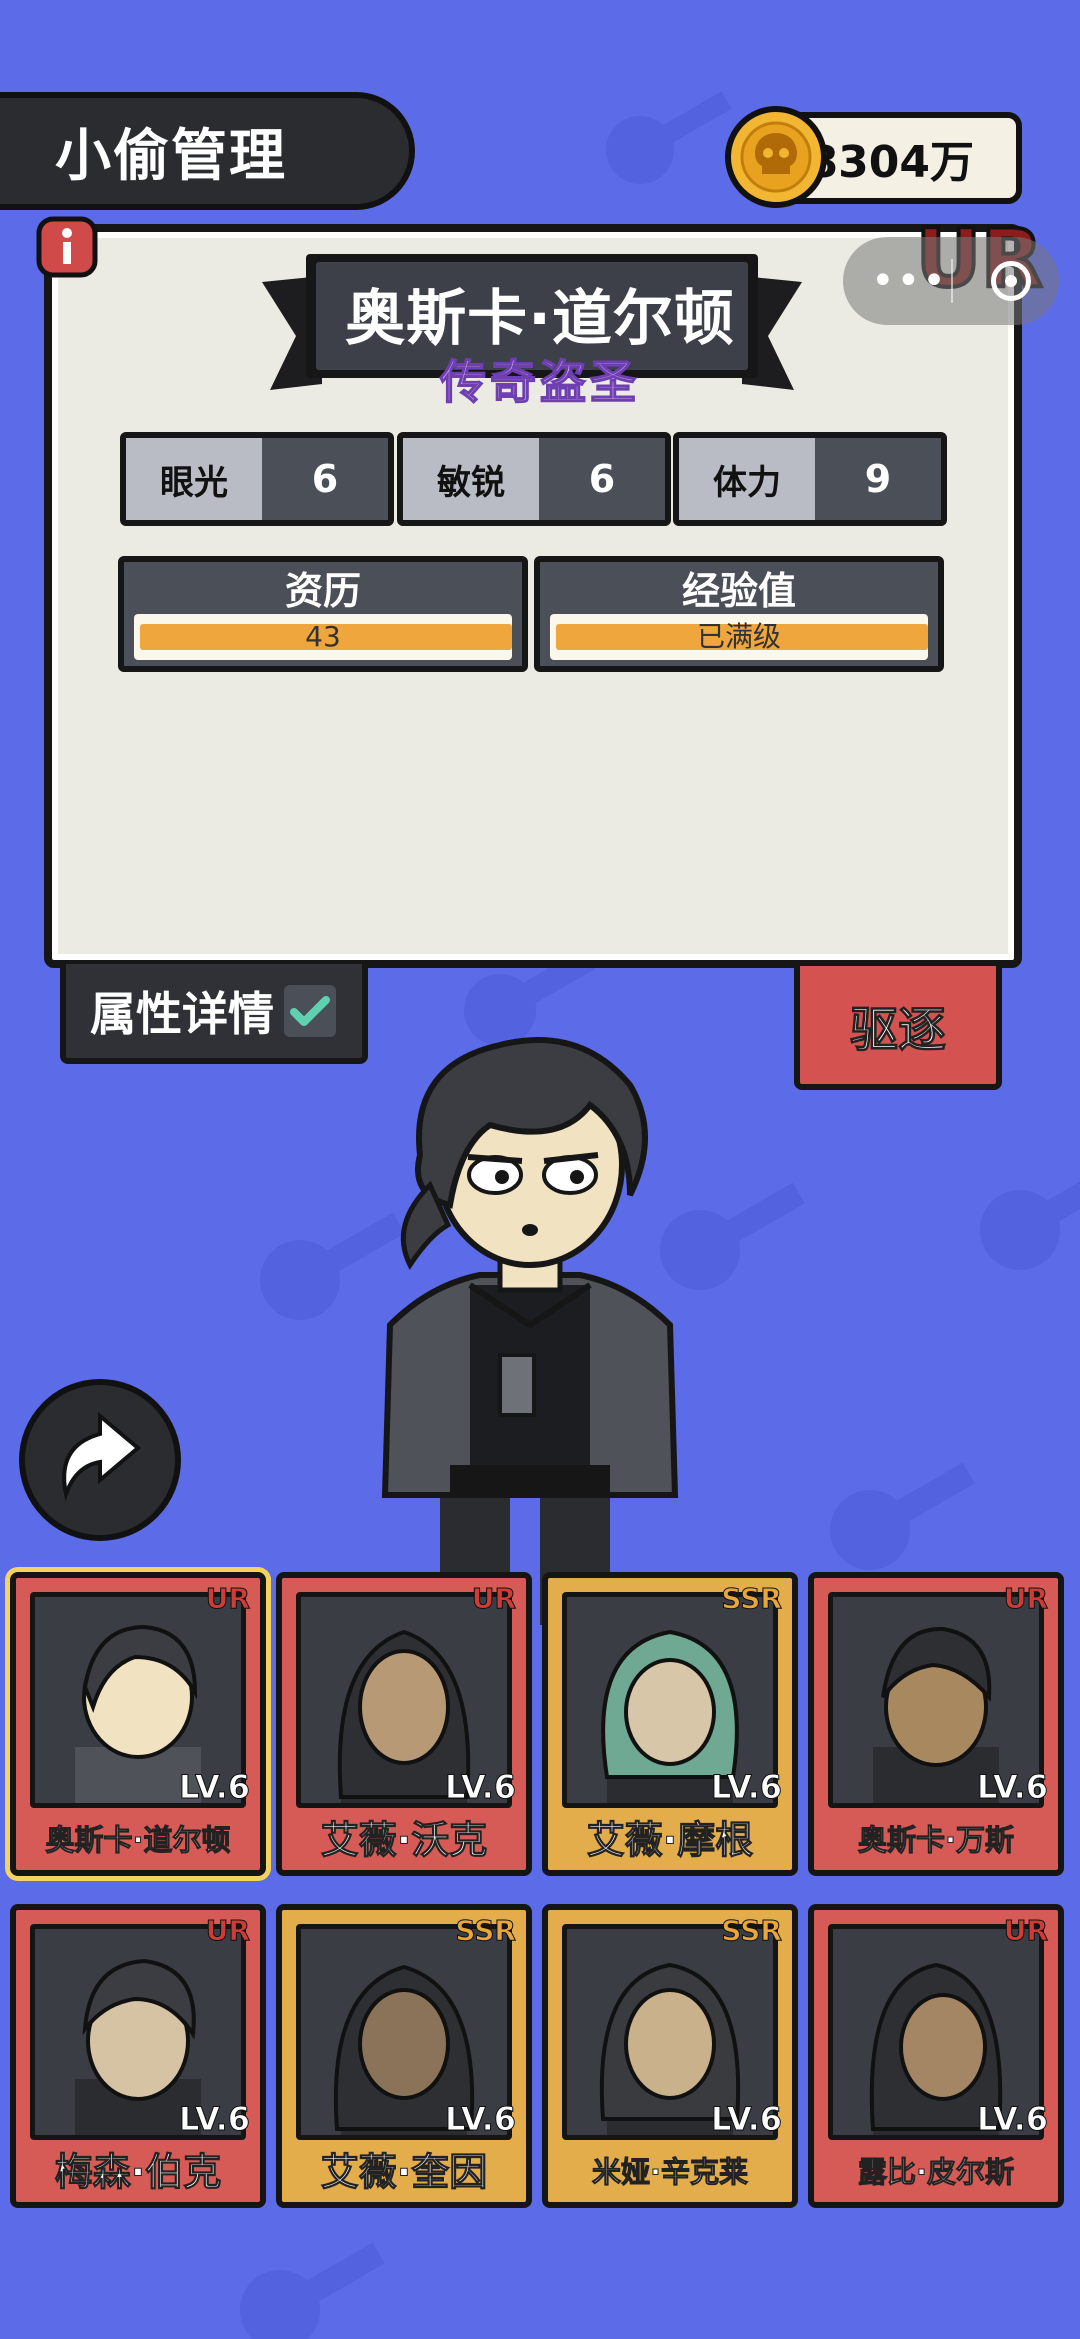 The height and width of the screenshot is (2339, 1080). I want to click on card-name: 艾薇·摩根, so click(670, 1840).